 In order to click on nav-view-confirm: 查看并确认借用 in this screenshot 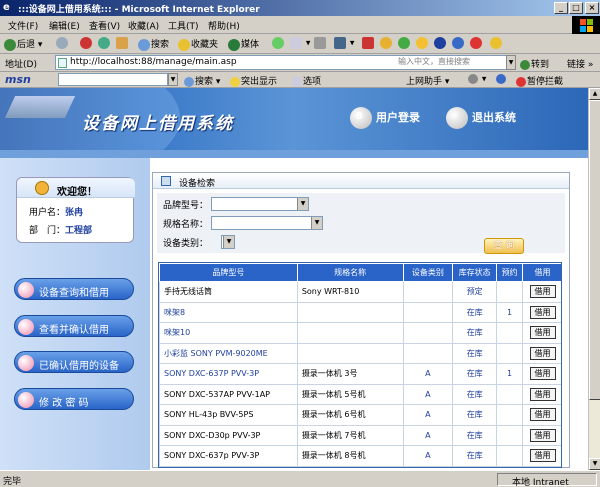, I will do `click(74, 326)`.